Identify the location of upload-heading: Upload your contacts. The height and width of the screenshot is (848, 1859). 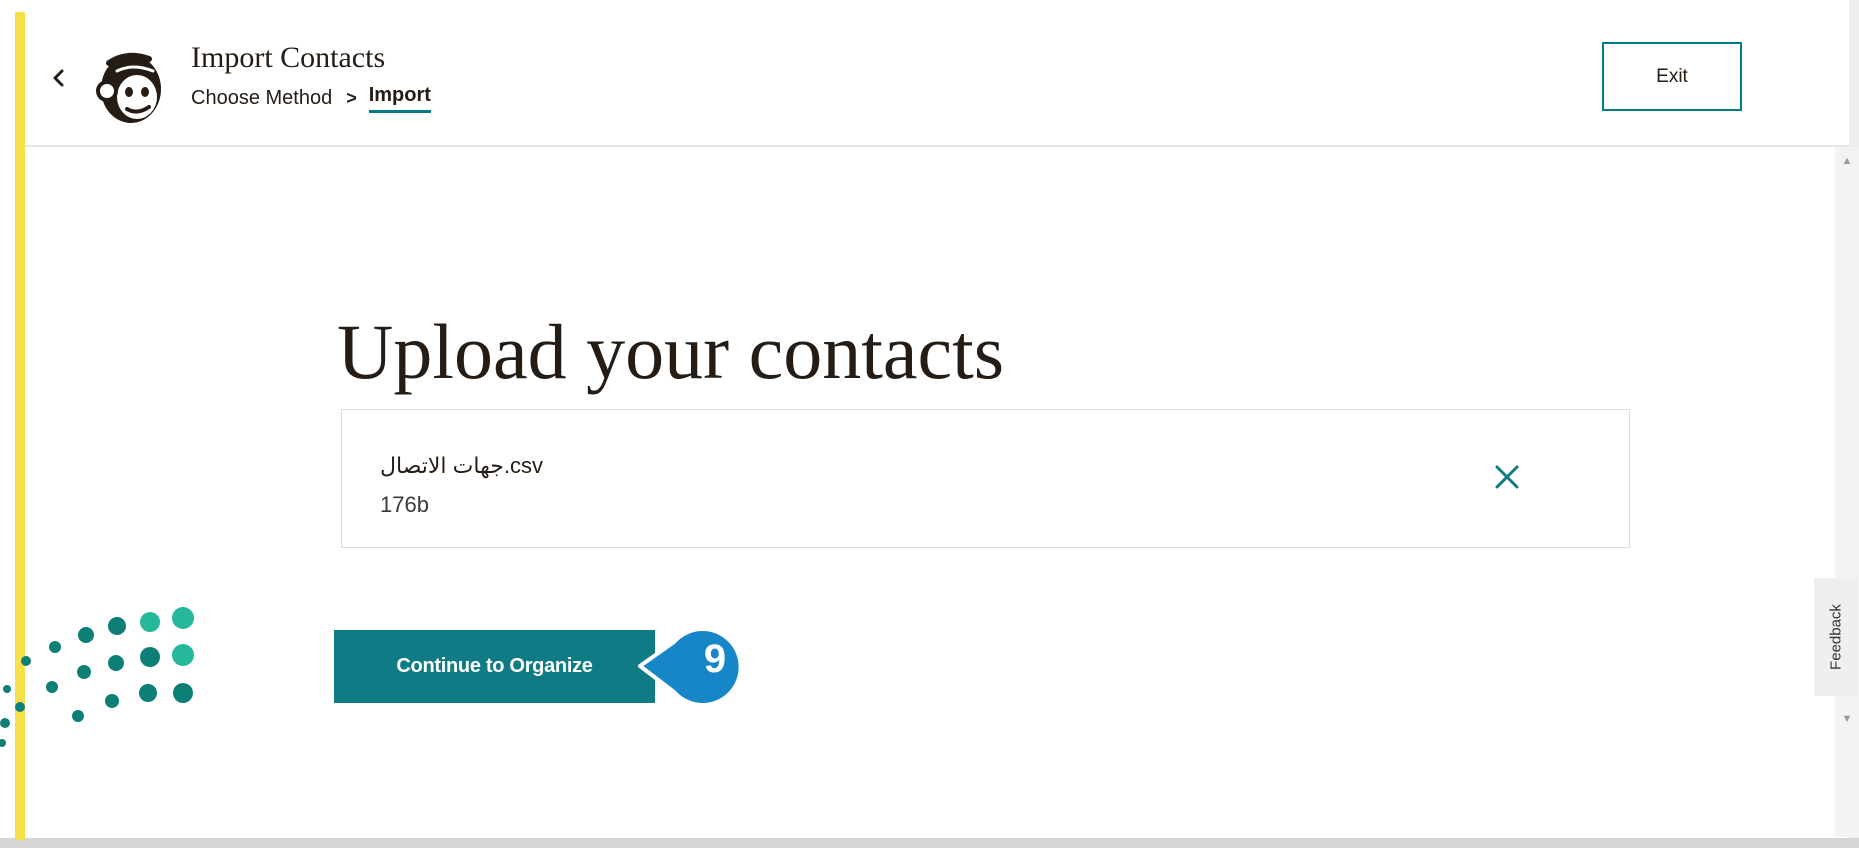
(671, 352).